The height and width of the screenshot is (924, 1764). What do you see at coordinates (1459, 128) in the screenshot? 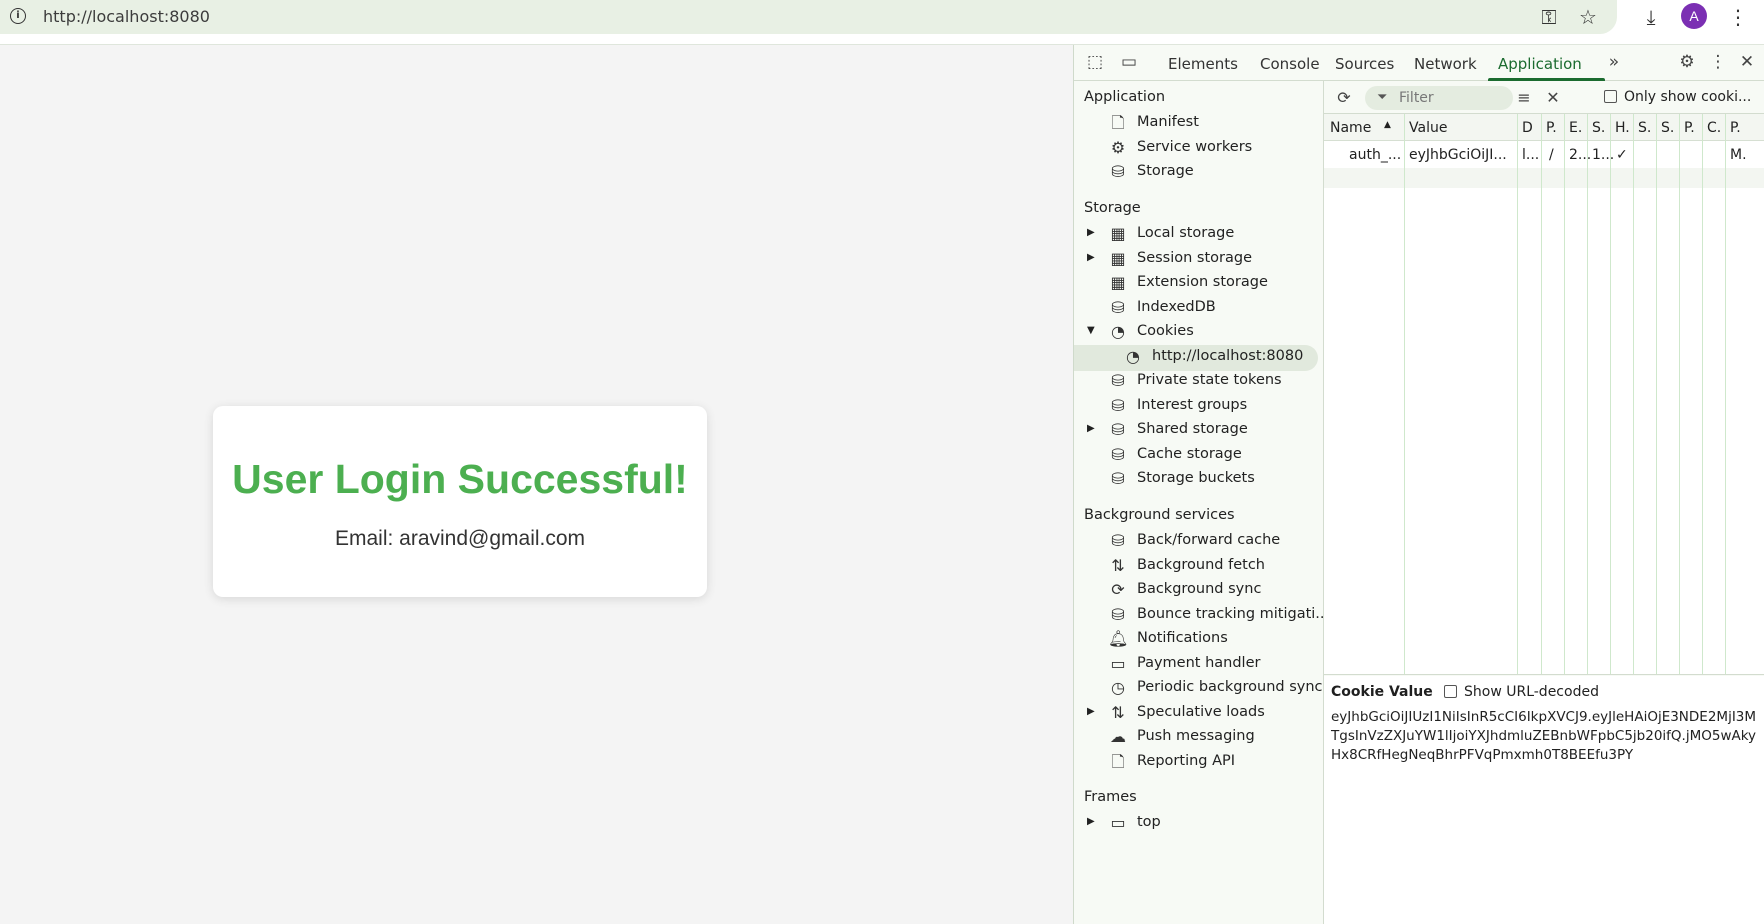
I see `column-header-value: Value` at bounding box center [1459, 128].